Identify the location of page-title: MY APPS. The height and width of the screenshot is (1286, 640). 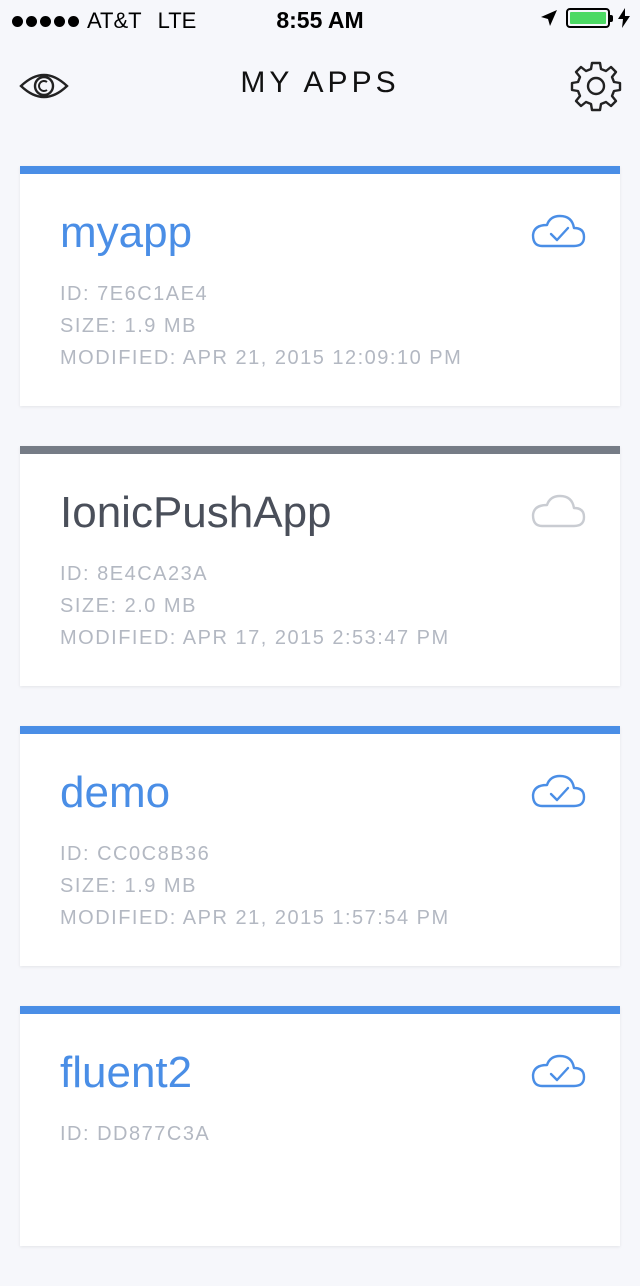
(320, 82).